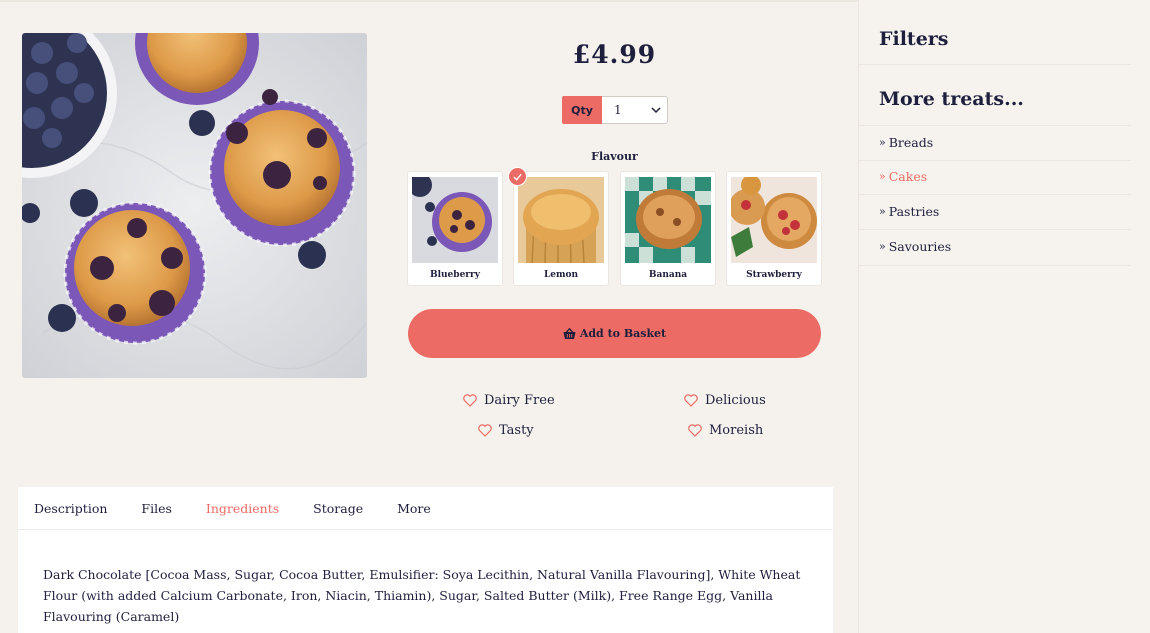  I want to click on tab-more: More, so click(414, 508).